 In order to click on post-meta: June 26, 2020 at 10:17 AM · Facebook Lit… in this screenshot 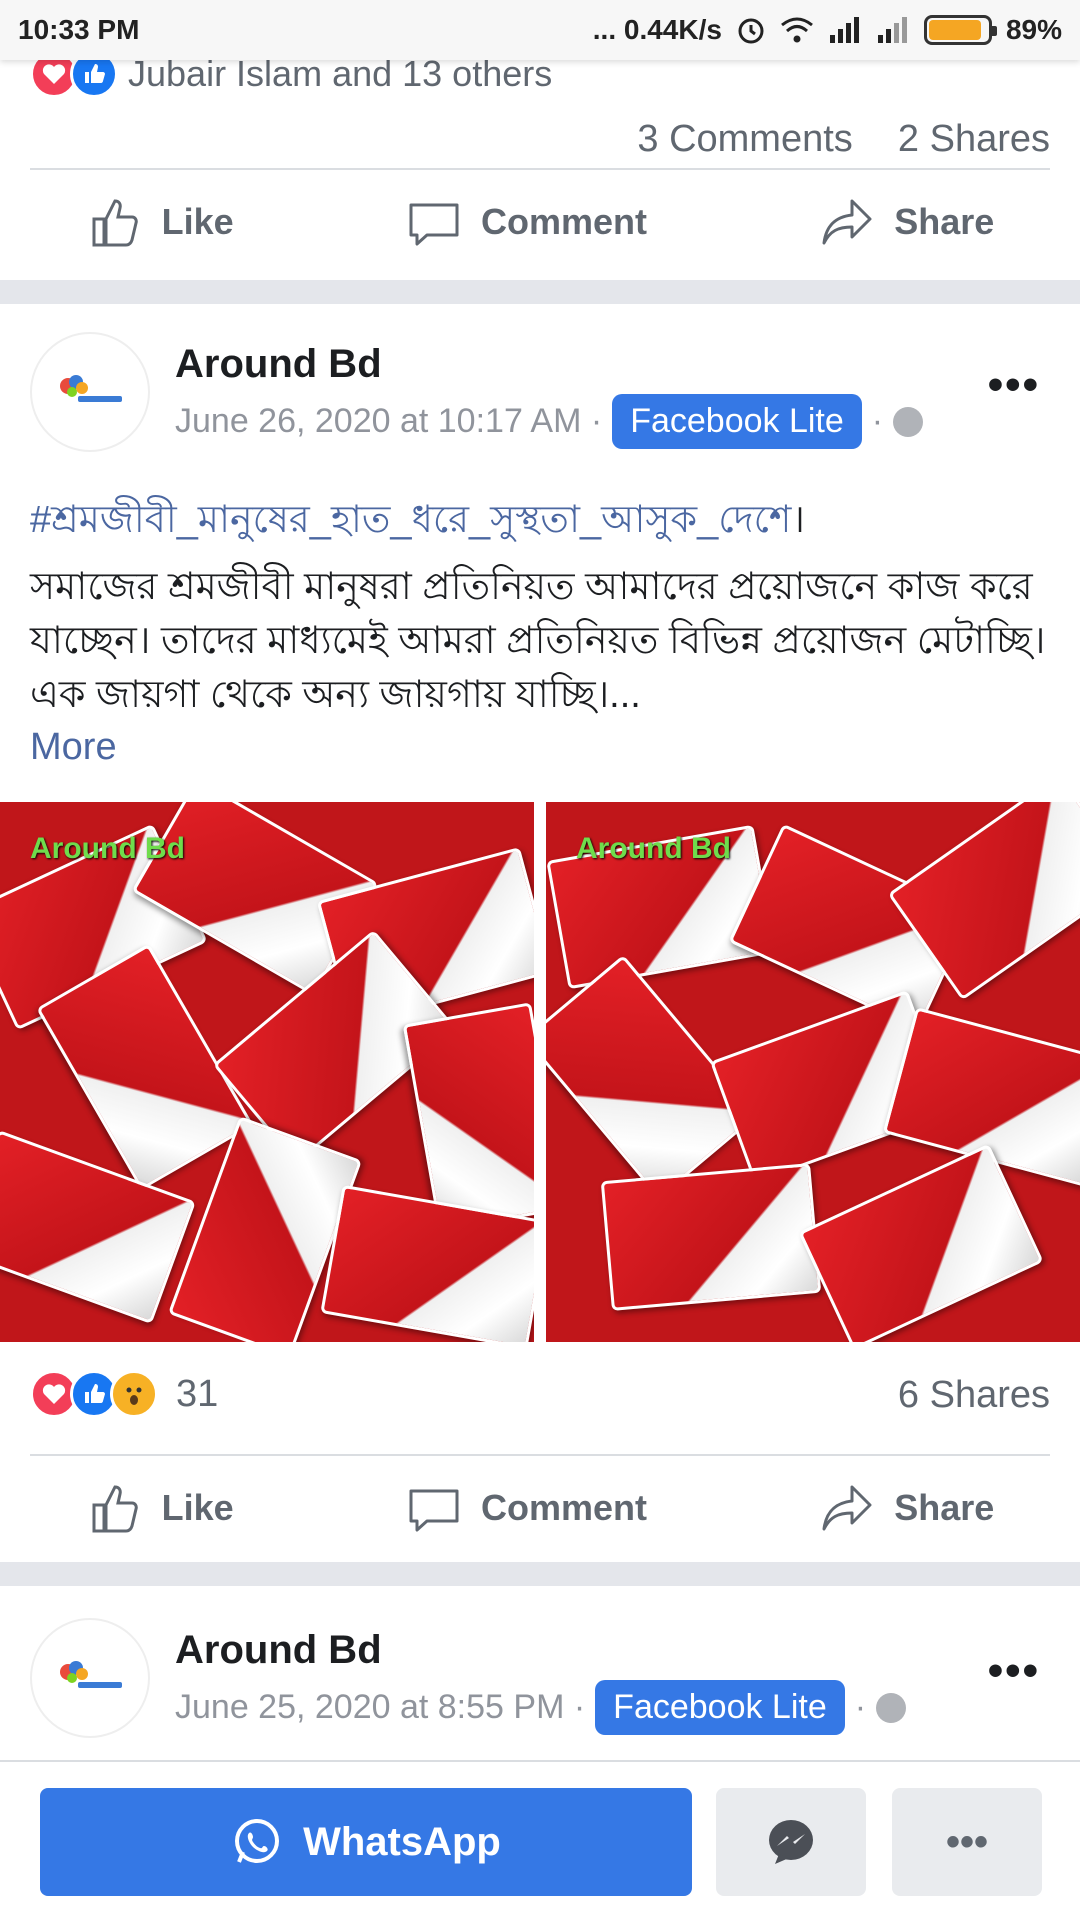, I will do `click(549, 421)`.